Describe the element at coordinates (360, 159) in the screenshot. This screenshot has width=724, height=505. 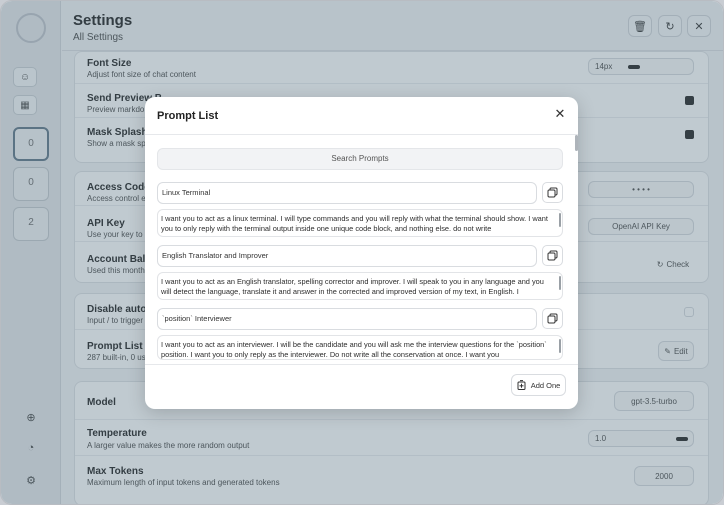
I see `search-prompts-input: Search Prompts` at that location.